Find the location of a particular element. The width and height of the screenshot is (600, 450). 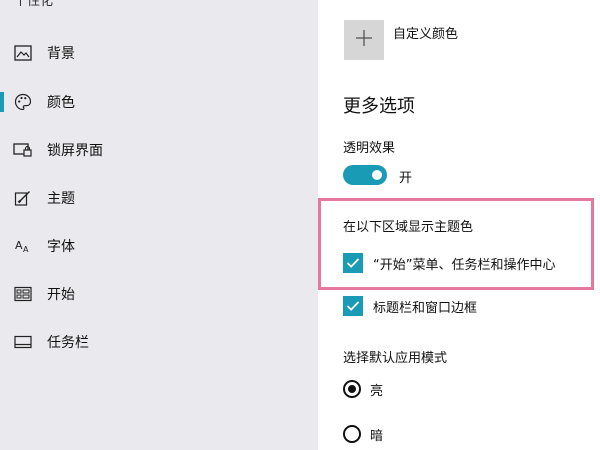

radio-selected-dot is located at coordinates (352, 389).